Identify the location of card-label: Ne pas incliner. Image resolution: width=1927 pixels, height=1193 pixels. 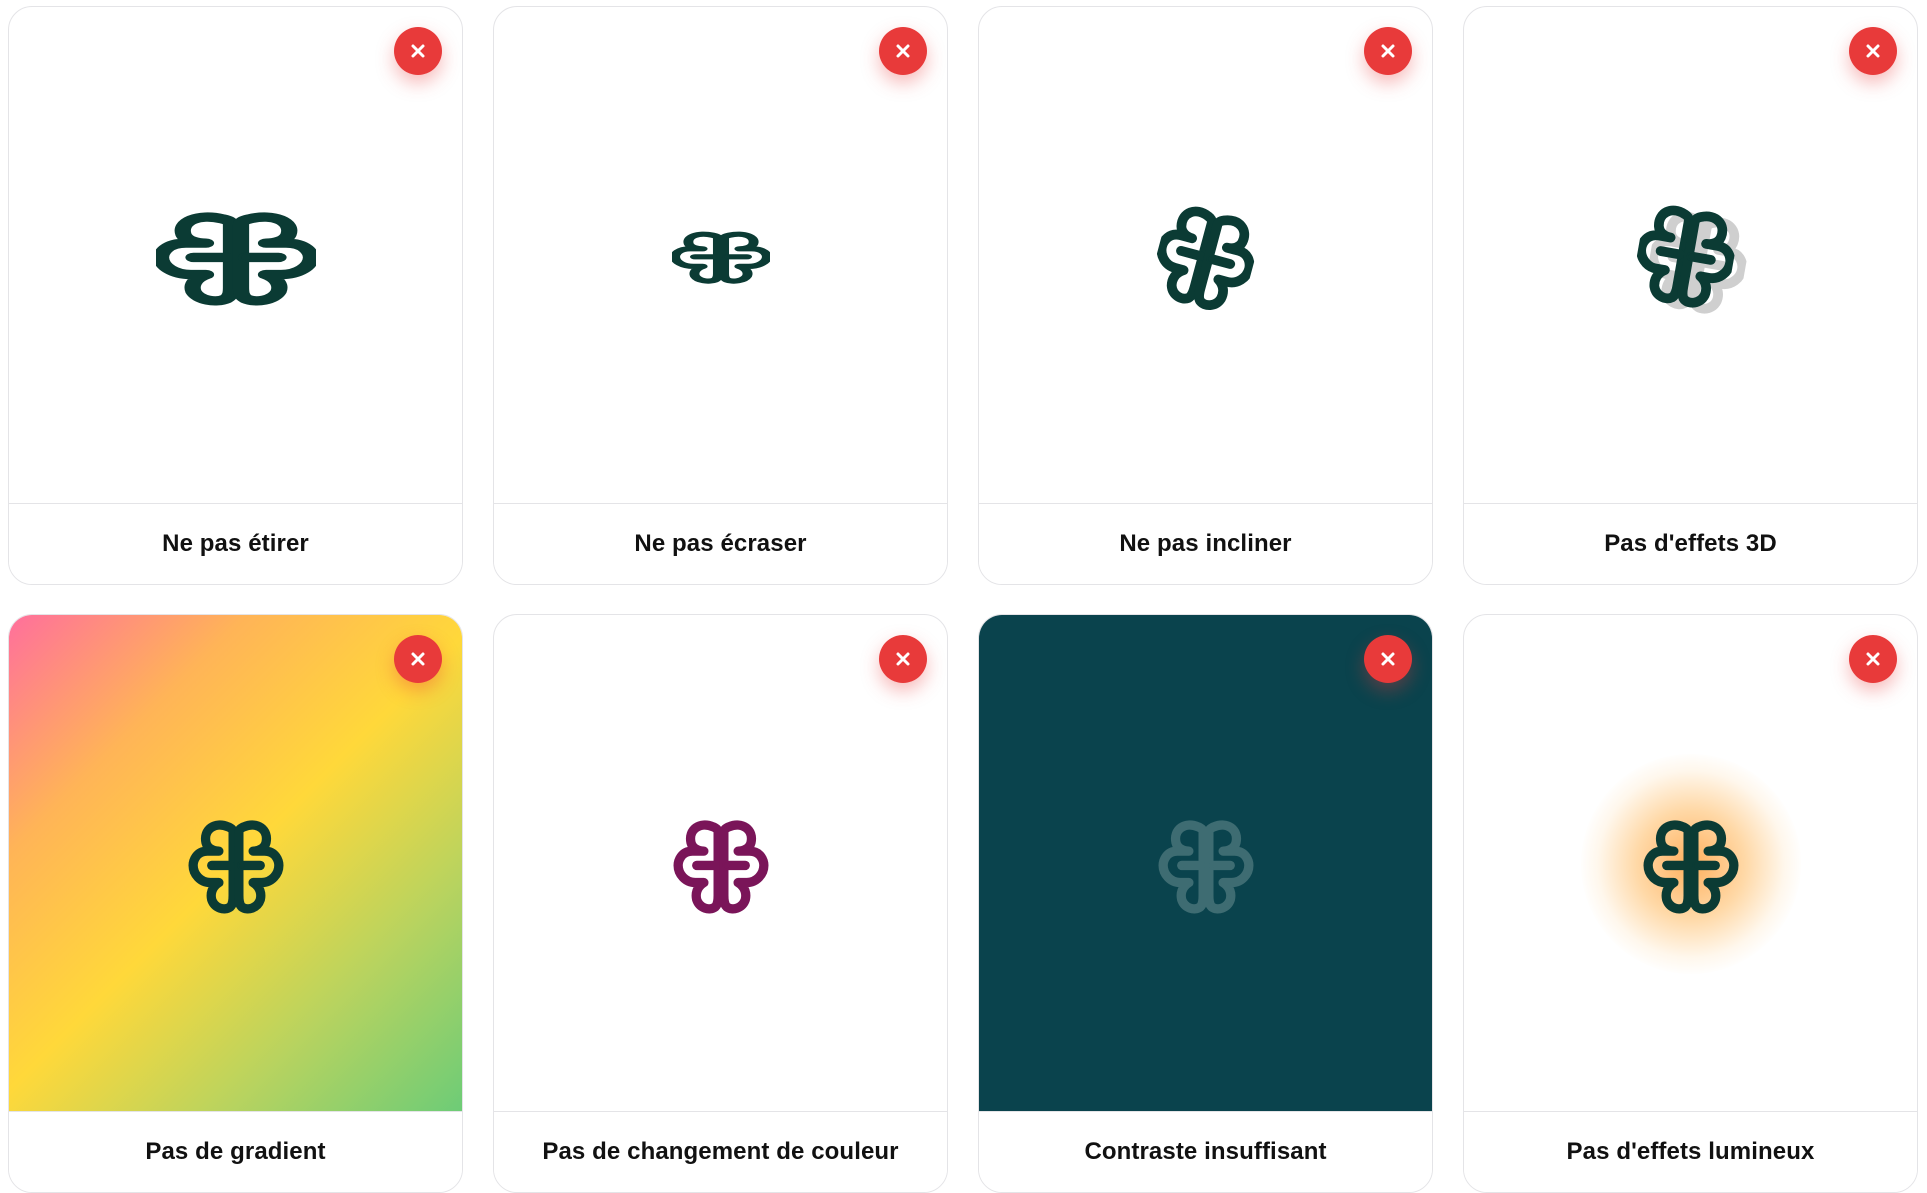
(1205, 543).